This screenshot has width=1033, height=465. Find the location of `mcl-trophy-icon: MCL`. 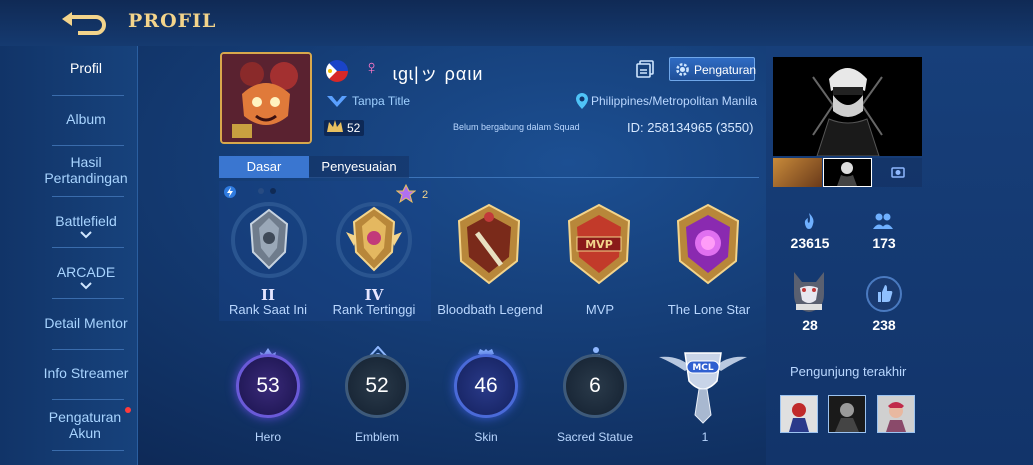

mcl-trophy-icon: MCL is located at coordinates (703, 386).